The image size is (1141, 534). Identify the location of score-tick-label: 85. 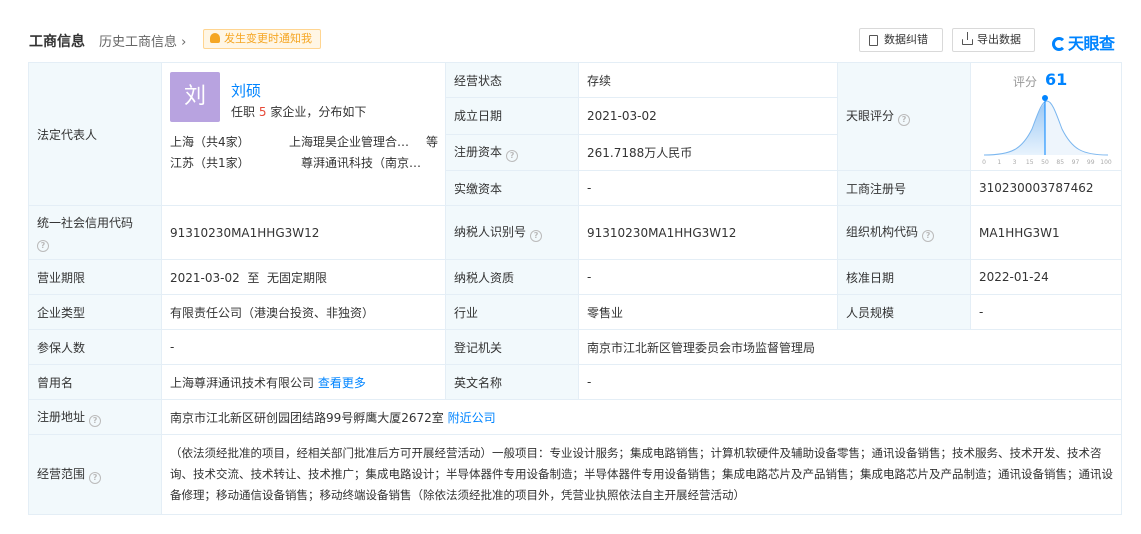
(1060, 162).